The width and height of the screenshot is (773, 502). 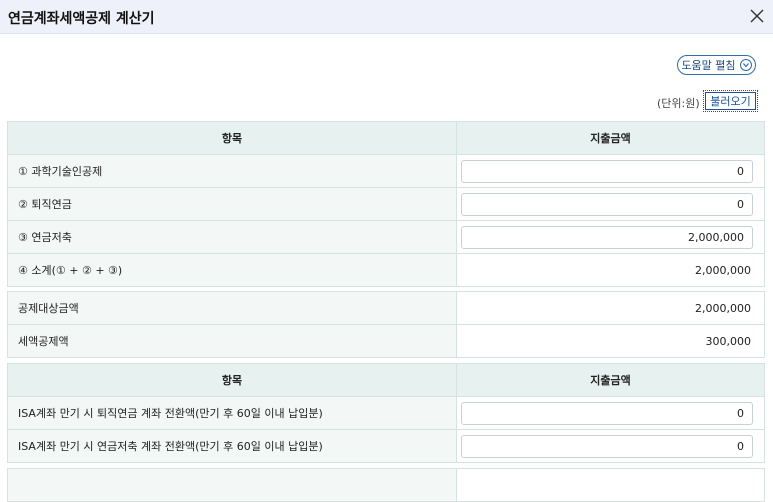 I want to click on dialog-title: 연금계좌세액공제 계산기, so click(x=81, y=19).